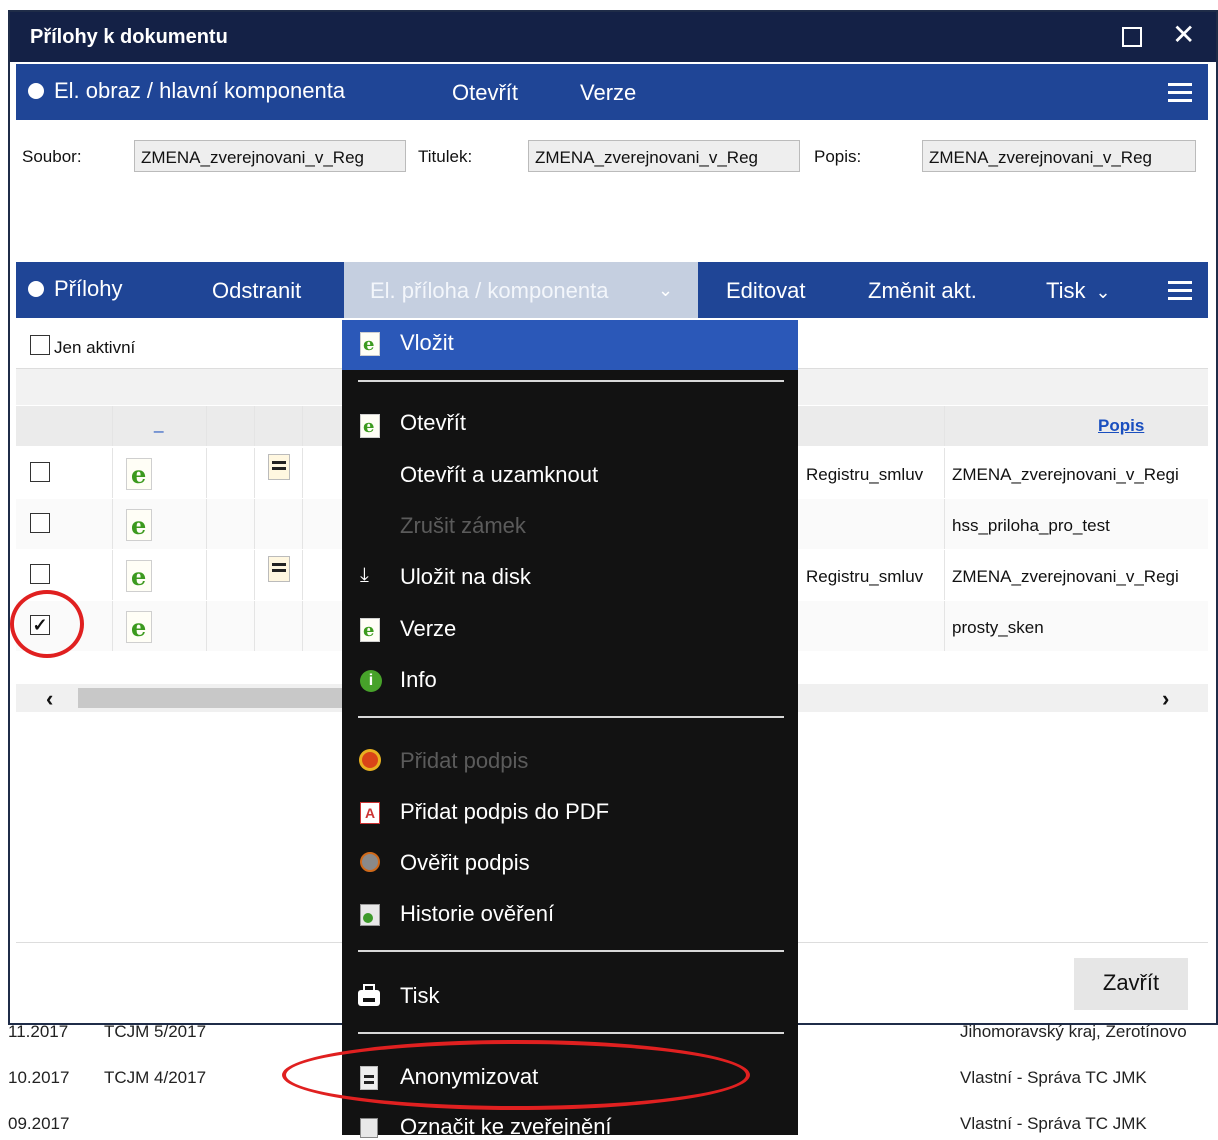  Describe the element at coordinates (370, 344) in the screenshot. I see `e-insert-icon: e` at that location.